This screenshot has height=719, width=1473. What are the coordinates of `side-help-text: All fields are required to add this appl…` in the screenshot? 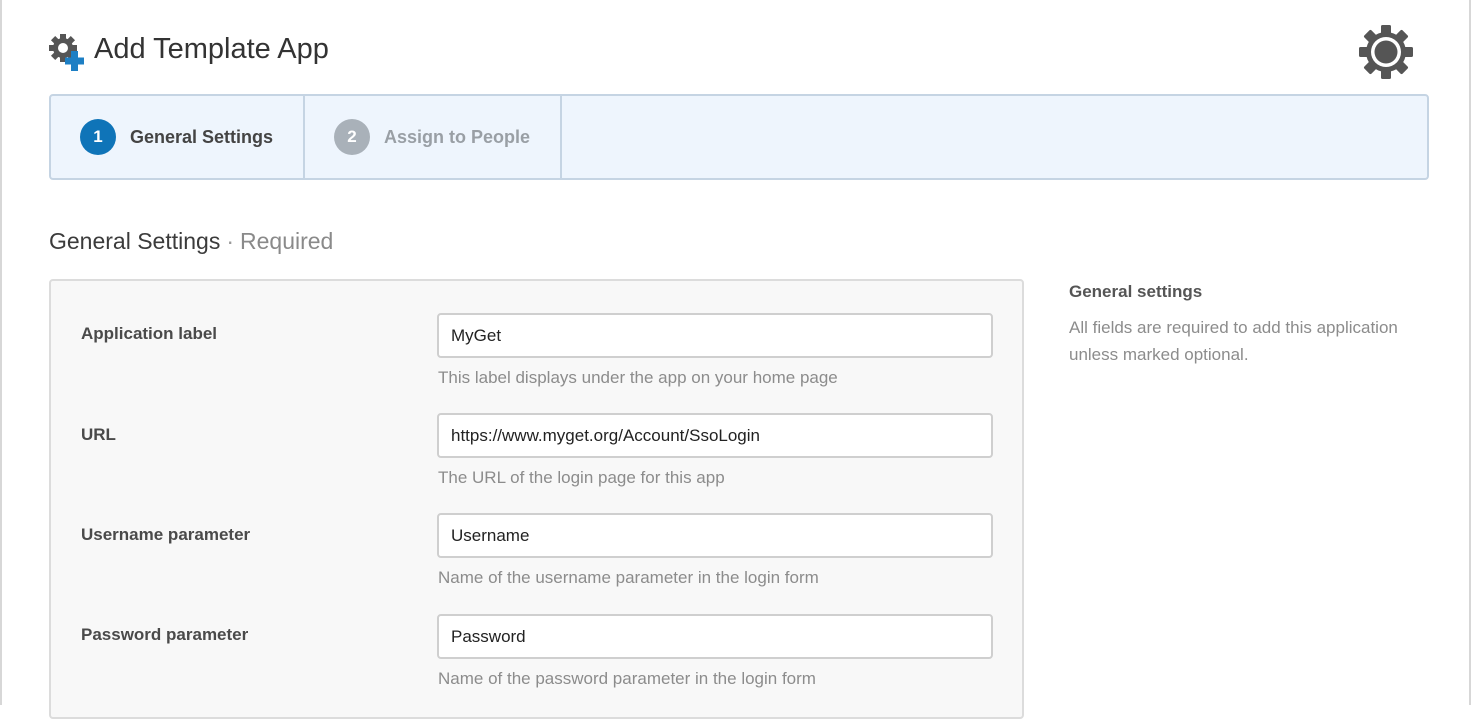 It's located at (1233, 341).